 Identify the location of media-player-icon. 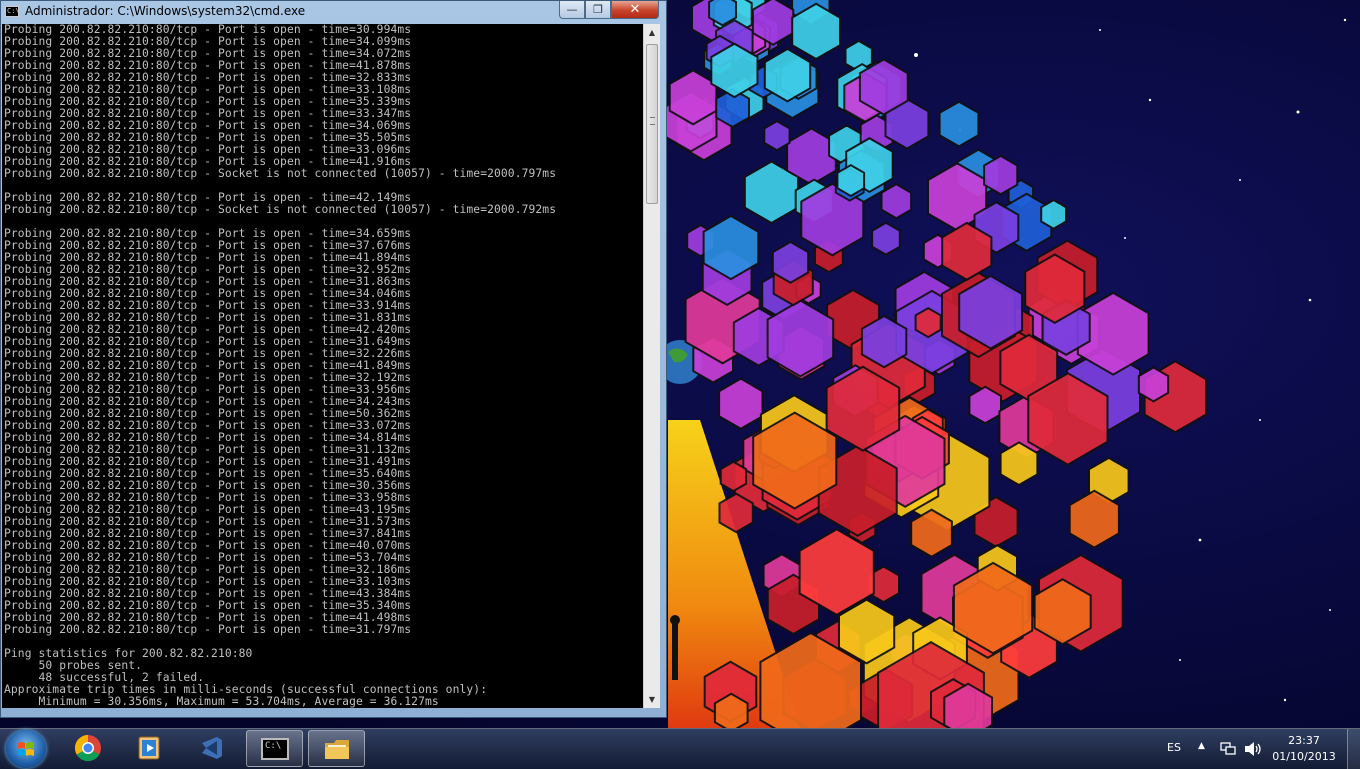
(149, 748).